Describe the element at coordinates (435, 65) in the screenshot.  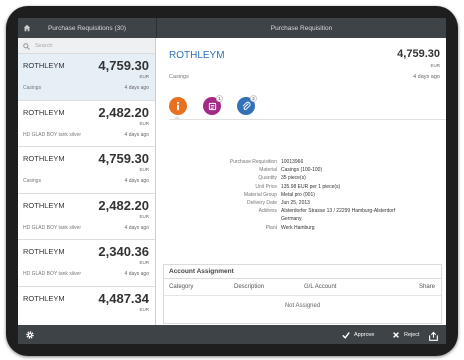
I see `detail-currency: EUR` at that location.